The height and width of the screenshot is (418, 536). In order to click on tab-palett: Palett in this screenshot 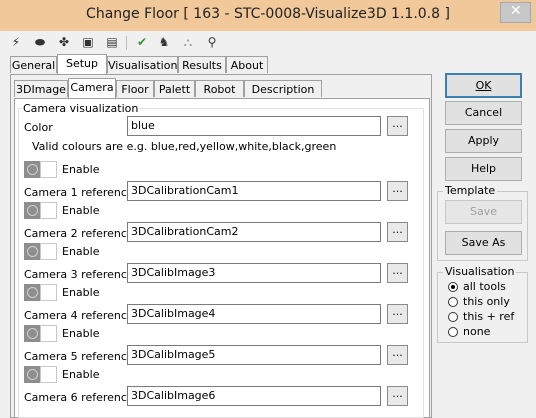, I will do `click(174, 88)`.